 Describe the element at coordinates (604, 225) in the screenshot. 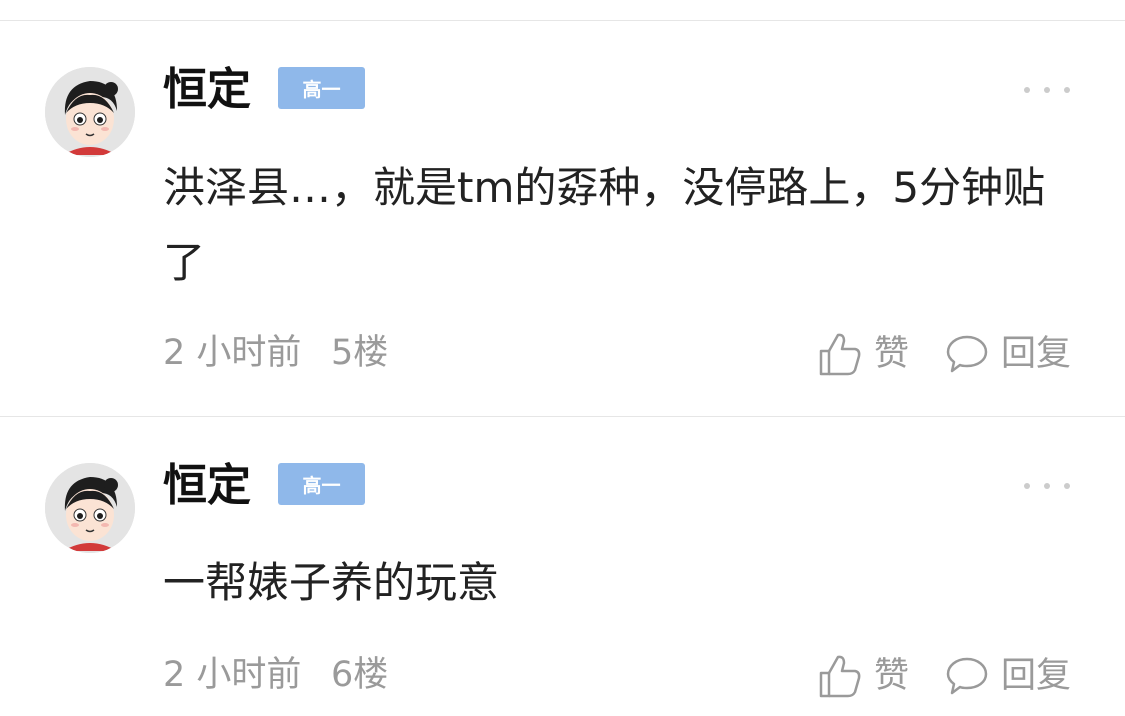

I see `comment-content: 洪泽县…，就是tm的孬种，没停路上，5分钟贴了` at that location.